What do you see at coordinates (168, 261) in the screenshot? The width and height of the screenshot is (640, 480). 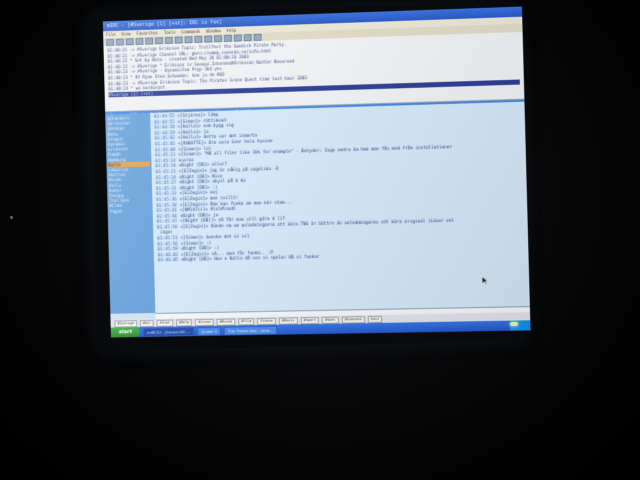 I see `message-timestamp: 01:46:05` at bounding box center [168, 261].